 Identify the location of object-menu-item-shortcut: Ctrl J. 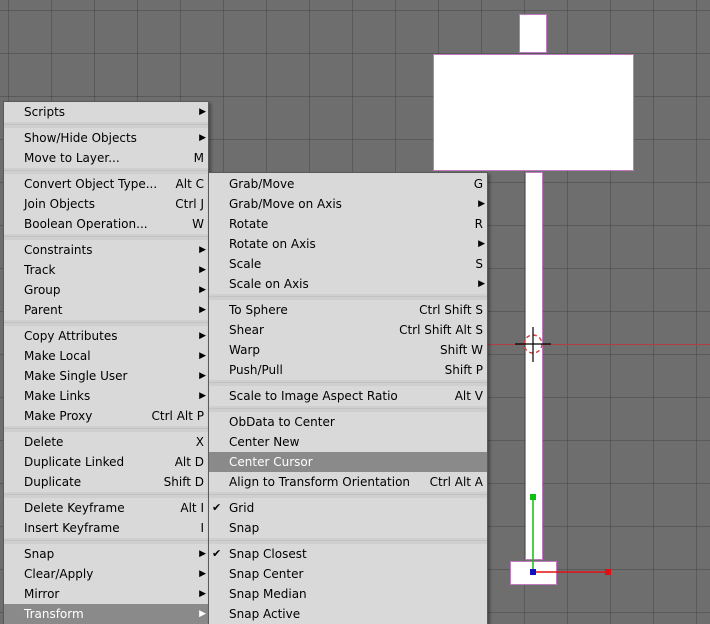
(189, 204).